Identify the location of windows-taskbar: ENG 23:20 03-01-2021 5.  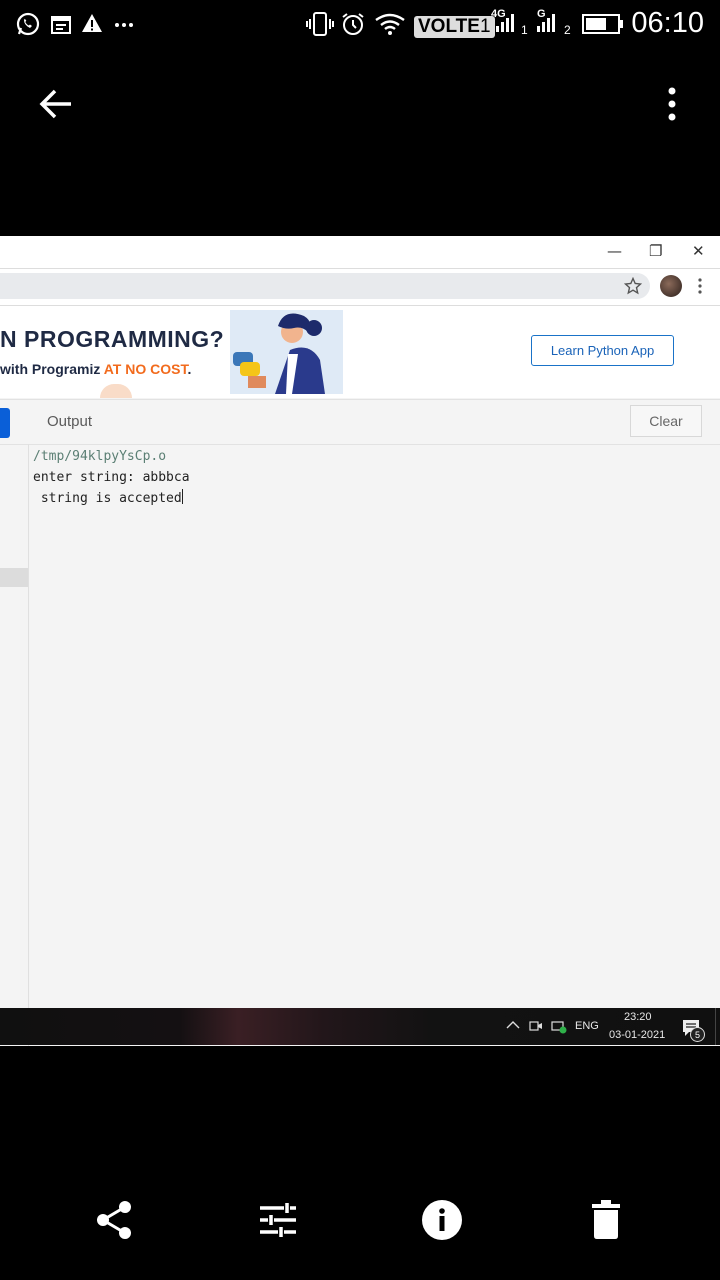
(360, 1026).